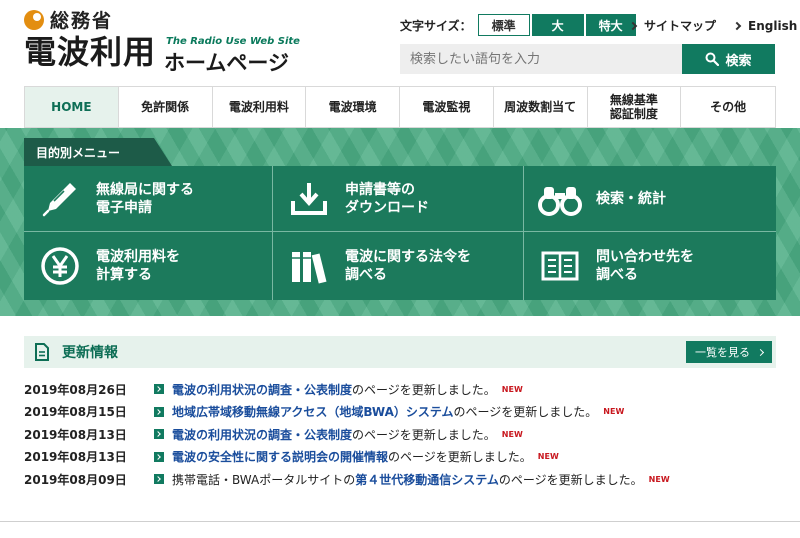 The image size is (800, 538). Describe the element at coordinates (398, 199) in the screenshot. I see `menu-download-forms: 申請書等の ダウンロード` at that location.